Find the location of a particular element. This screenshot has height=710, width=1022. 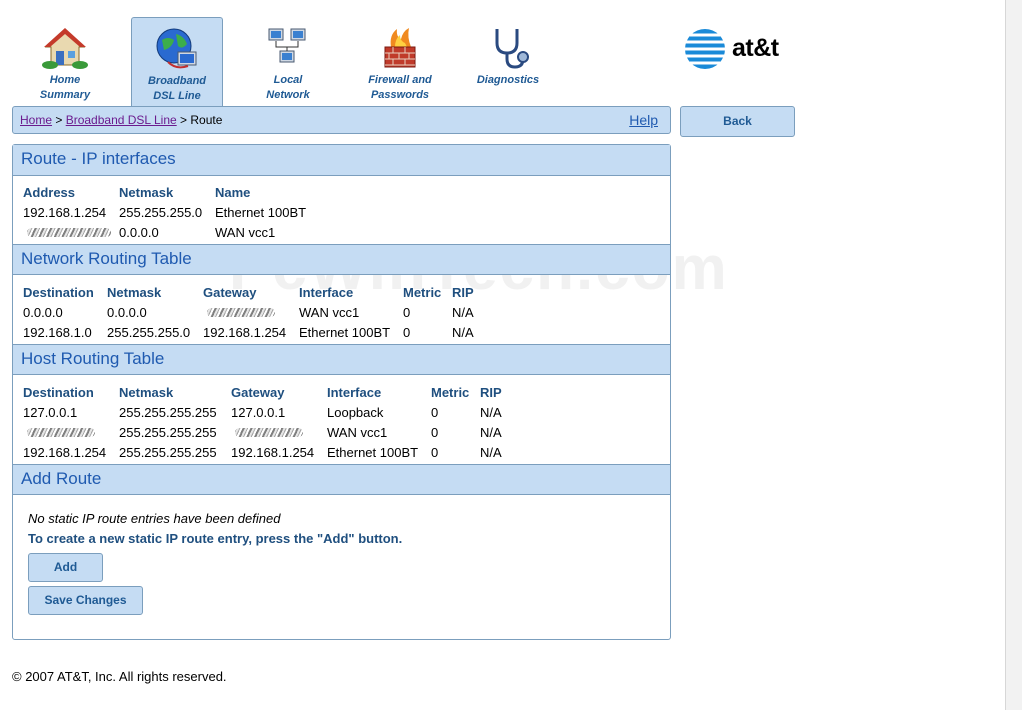

tab-label-line1: Broadband is located at coordinates (177, 81).